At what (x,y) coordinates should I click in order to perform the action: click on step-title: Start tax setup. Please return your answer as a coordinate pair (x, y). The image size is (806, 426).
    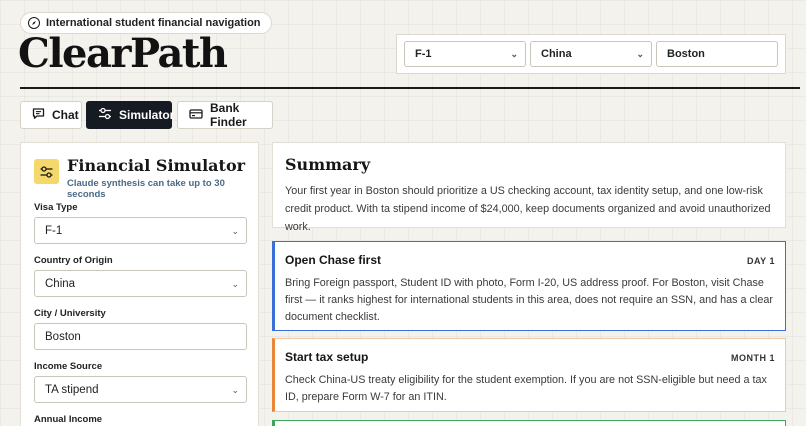
    Looking at the image, I should click on (327, 357).